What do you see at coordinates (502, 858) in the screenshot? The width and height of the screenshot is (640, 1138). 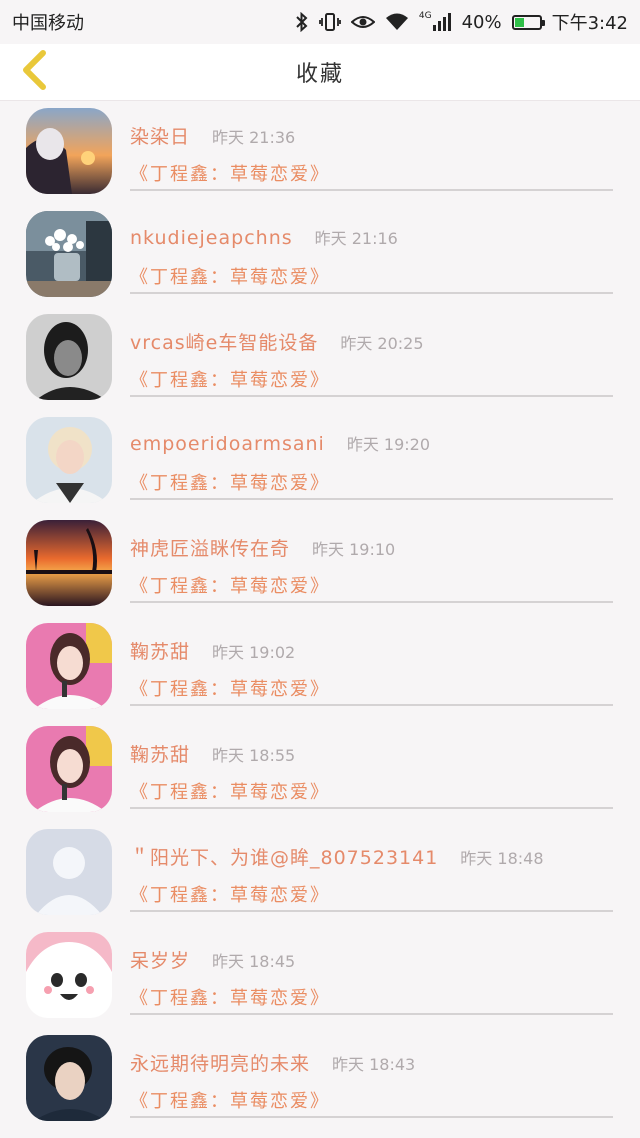 I see `timestamp: 昨天 18:48` at bounding box center [502, 858].